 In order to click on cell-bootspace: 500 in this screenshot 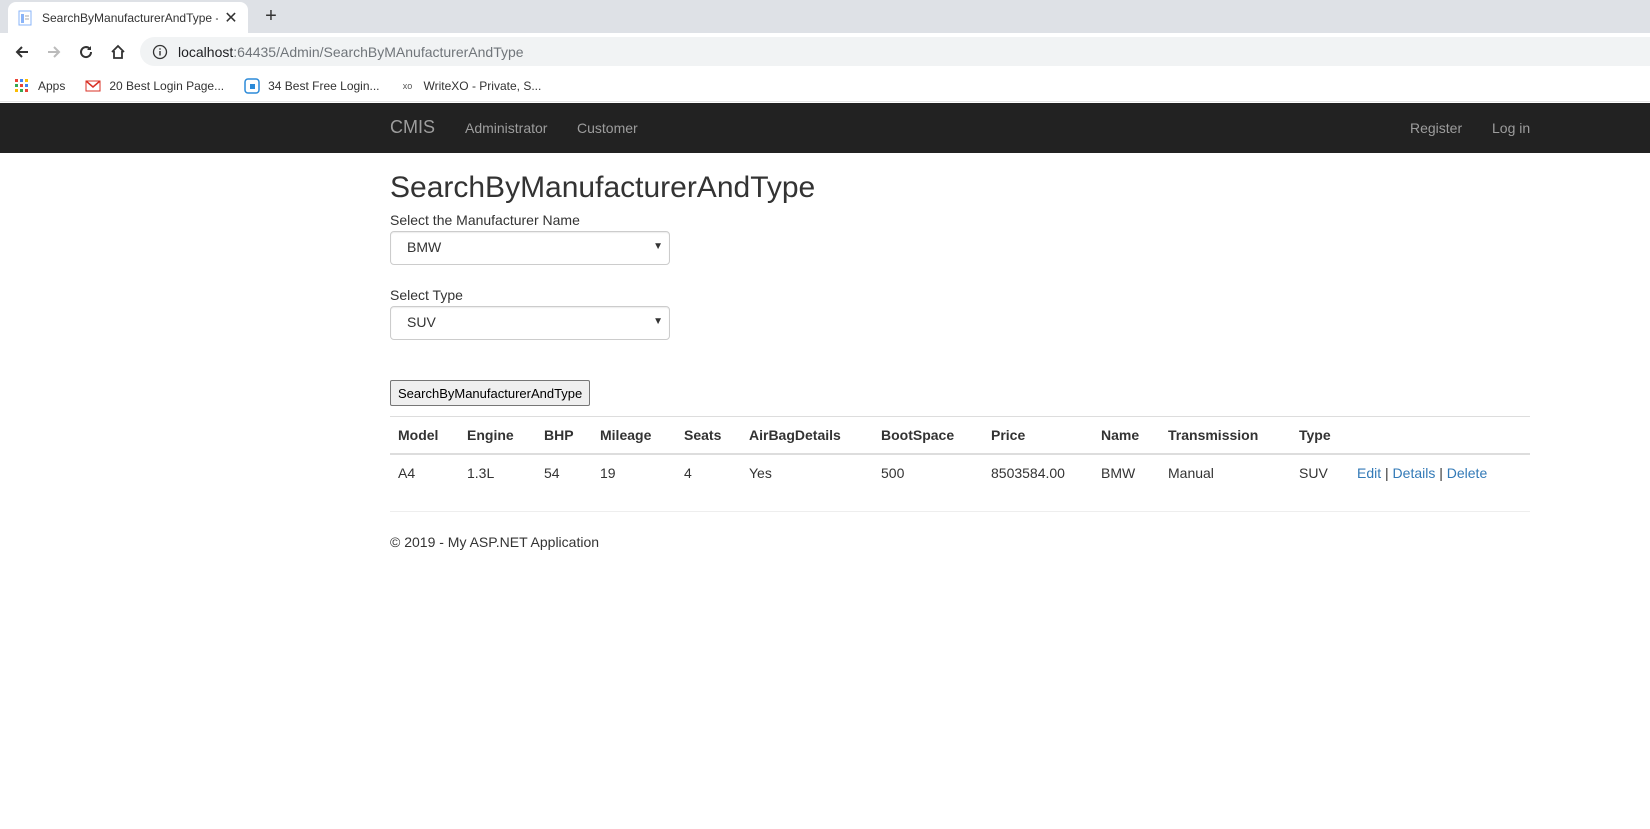, I will do `click(928, 472)`.